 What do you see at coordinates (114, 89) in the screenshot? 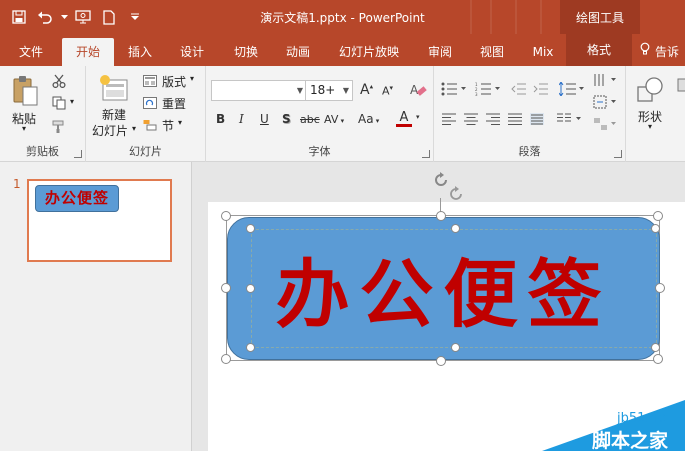
I see `new-slide-icon` at bounding box center [114, 89].